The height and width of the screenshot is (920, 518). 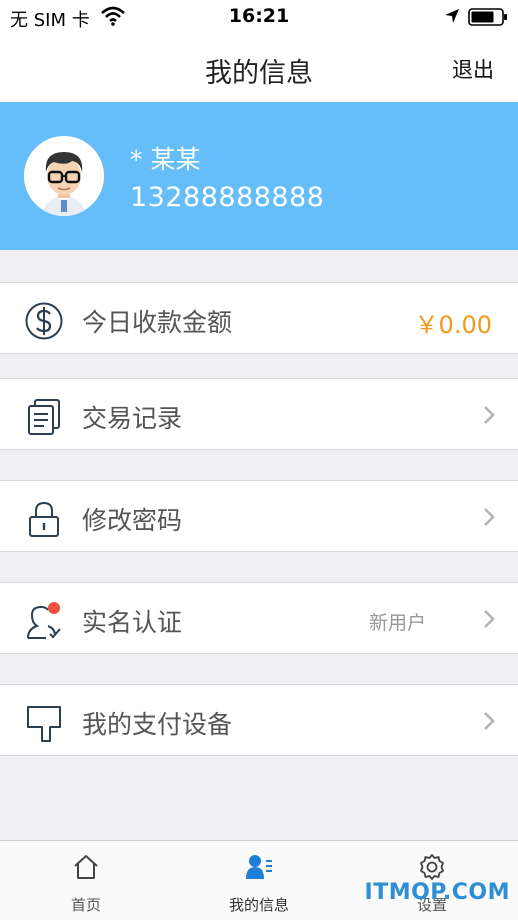 I want to click on real-name-verification-row: 实名认证 新用户, so click(x=259, y=618).